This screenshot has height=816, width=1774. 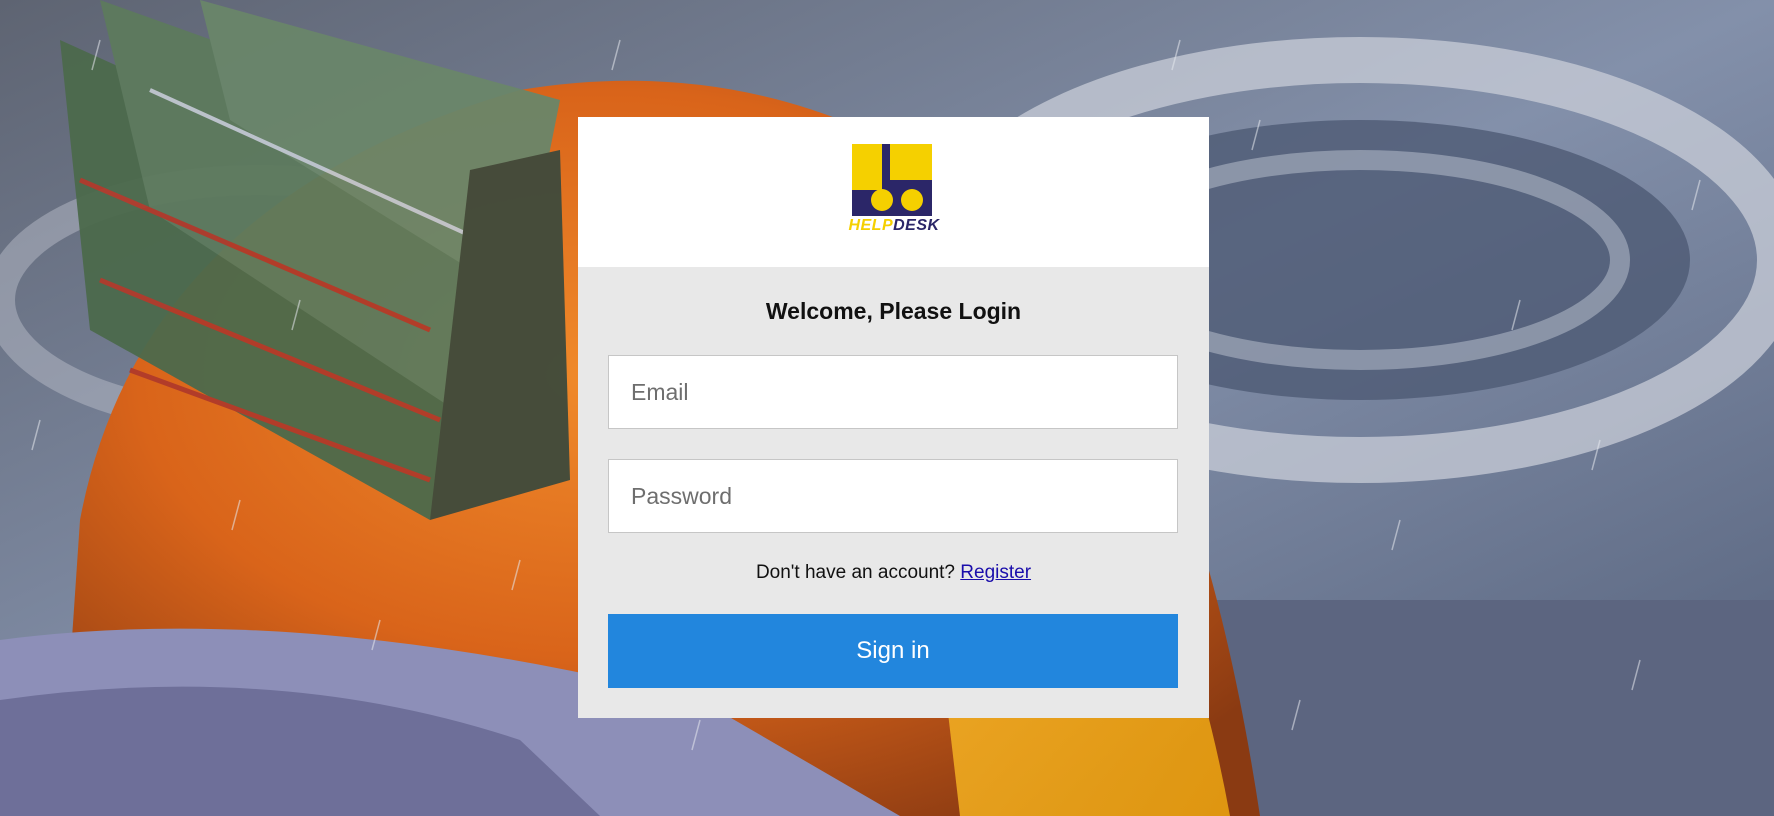 What do you see at coordinates (916, 225) in the screenshot?
I see `logo-word-desk: DESK` at bounding box center [916, 225].